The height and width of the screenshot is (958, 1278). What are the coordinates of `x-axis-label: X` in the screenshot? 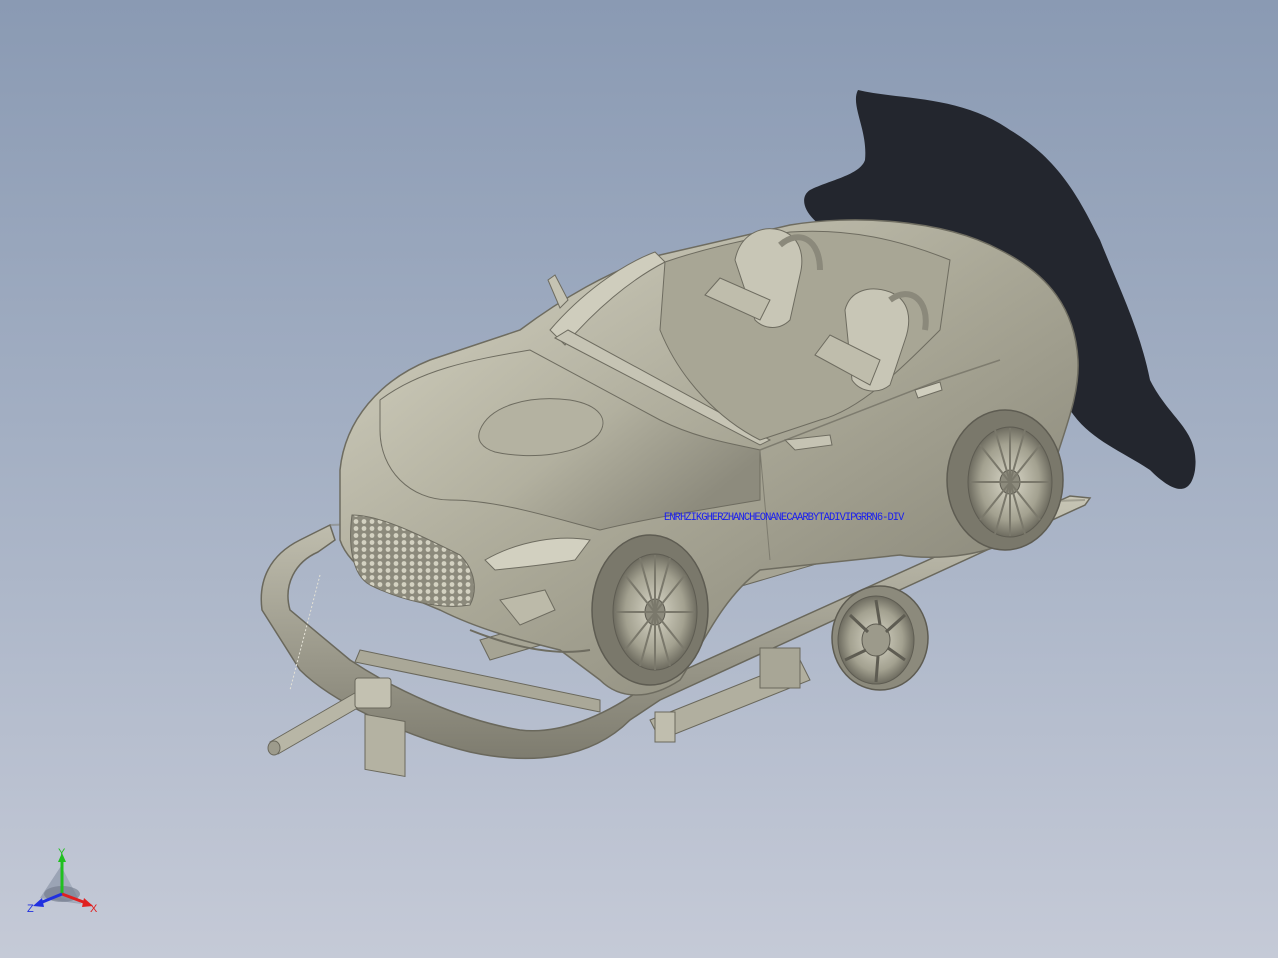 It's located at (94, 909).